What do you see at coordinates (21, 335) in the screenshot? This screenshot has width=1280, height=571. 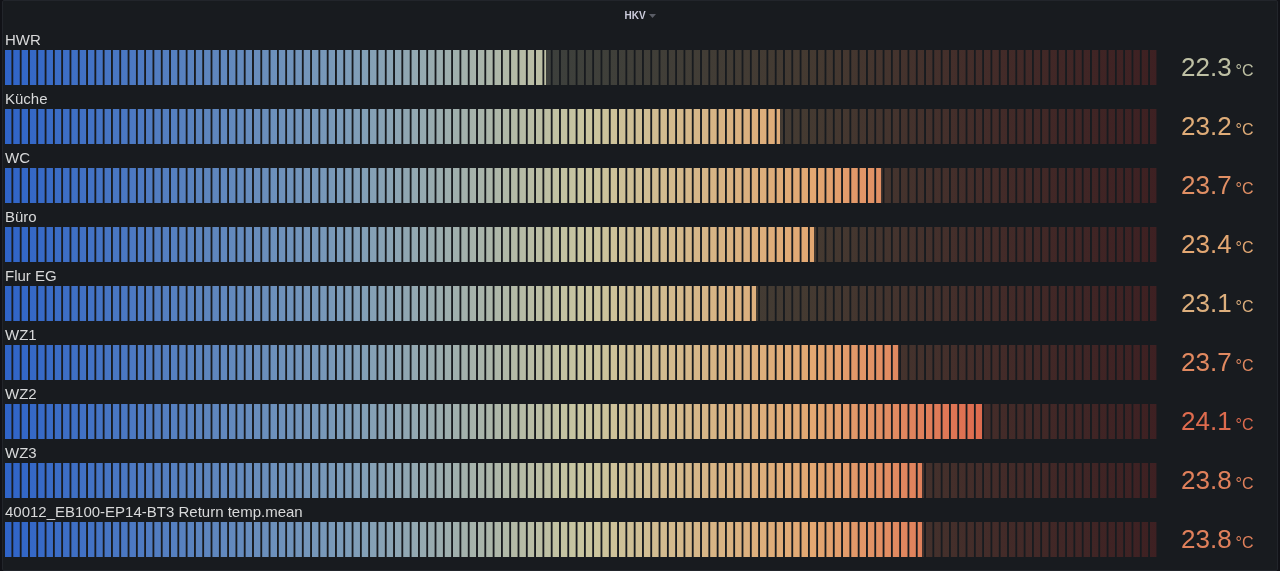 I see `gauge-label: WZ1` at bounding box center [21, 335].